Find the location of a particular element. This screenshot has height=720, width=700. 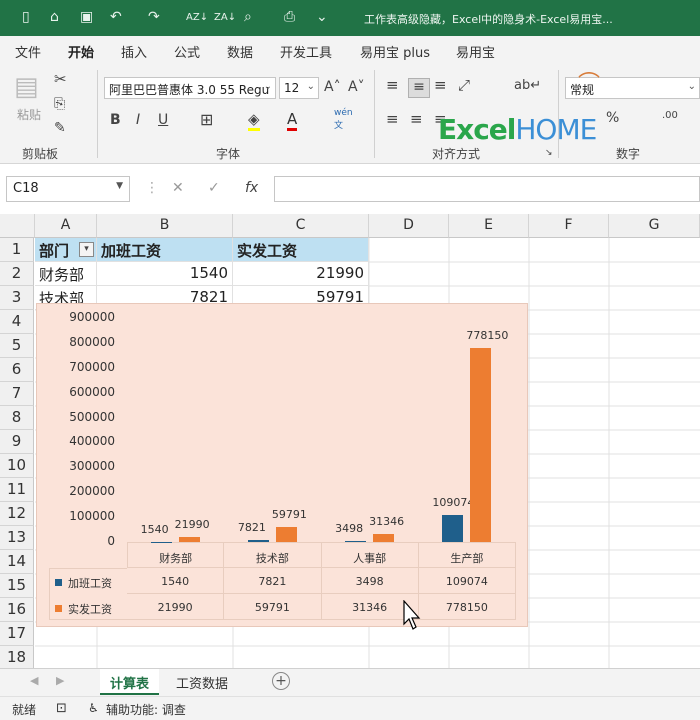

find-icon: ⌕ is located at coordinates (248, 17).